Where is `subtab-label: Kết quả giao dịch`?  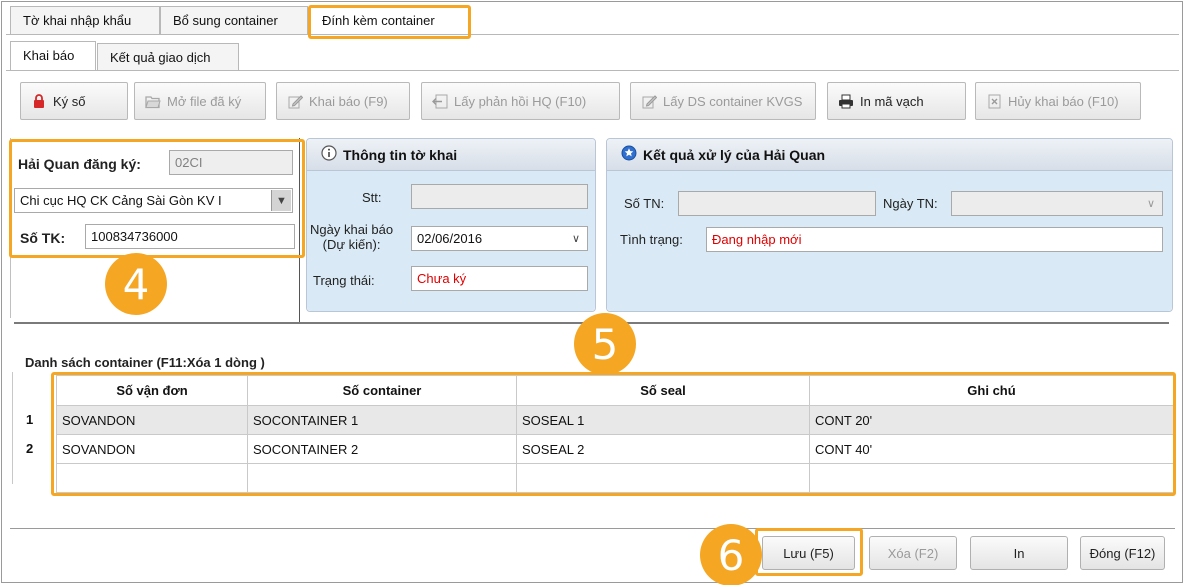 subtab-label: Kết quả giao dịch is located at coordinates (160, 57).